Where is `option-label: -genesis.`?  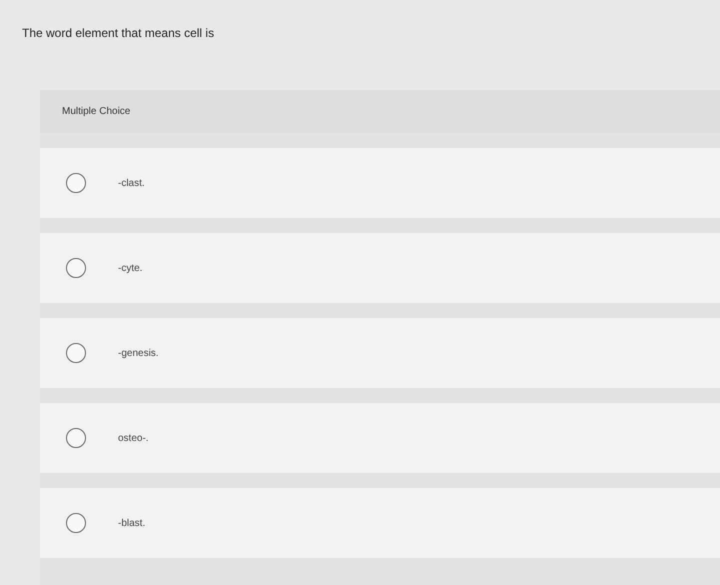
option-label: -genesis. is located at coordinates (138, 353).